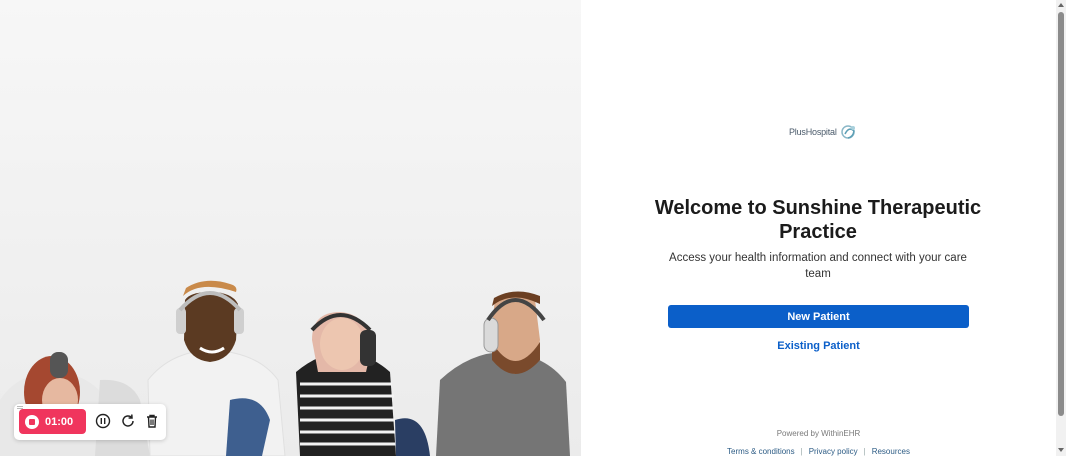 Image resolution: width=1066 pixels, height=456 pixels. Describe the element at coordinates (32, 421) in the screenshot. I see `stop-icon` at that location.